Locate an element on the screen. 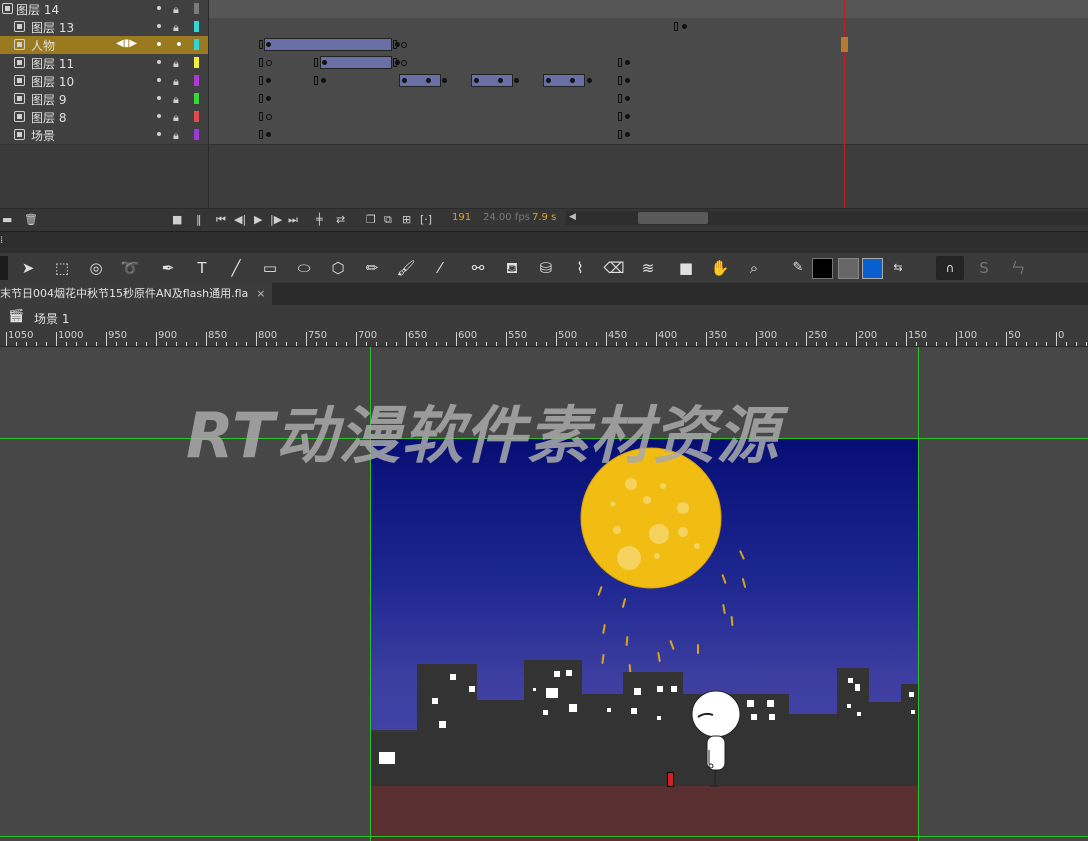 The height and width of the screenshot is (841, 1088). toolbar-grip is located at coordinates (4, 268).